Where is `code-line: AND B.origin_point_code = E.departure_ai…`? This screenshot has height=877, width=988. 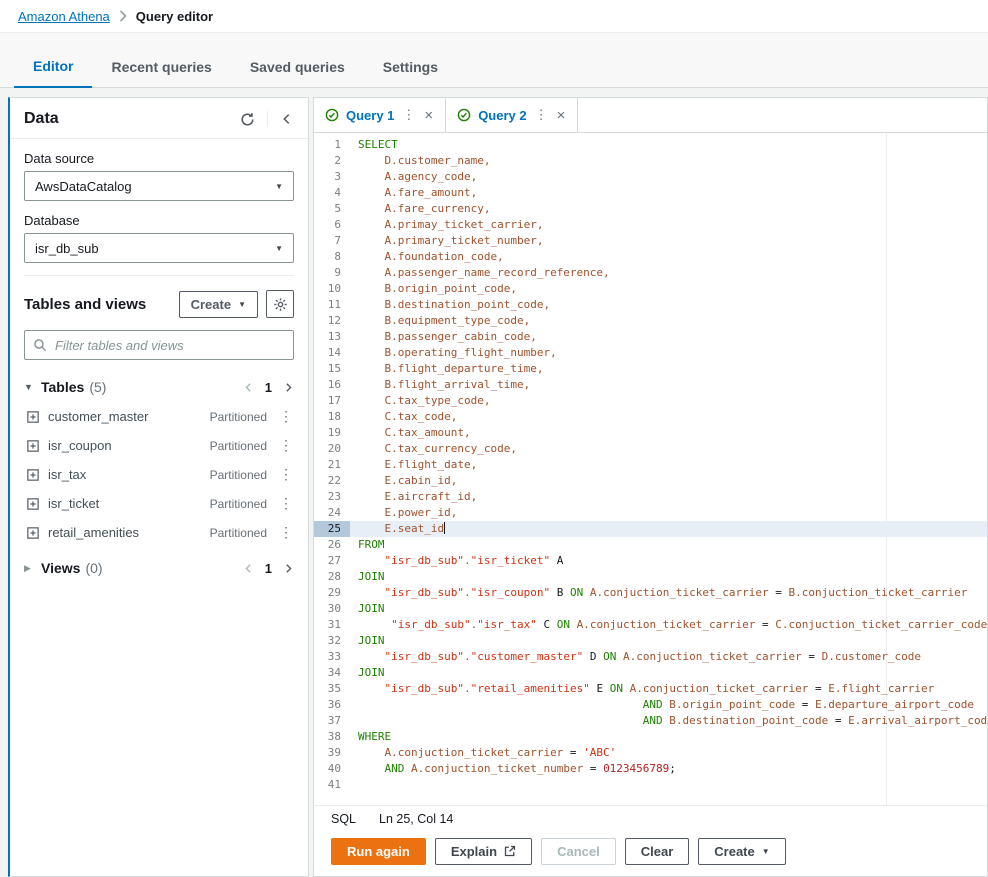 code-line: AND B.origin_point_code = E.departure_ai… is located at coordinates (668, 705).